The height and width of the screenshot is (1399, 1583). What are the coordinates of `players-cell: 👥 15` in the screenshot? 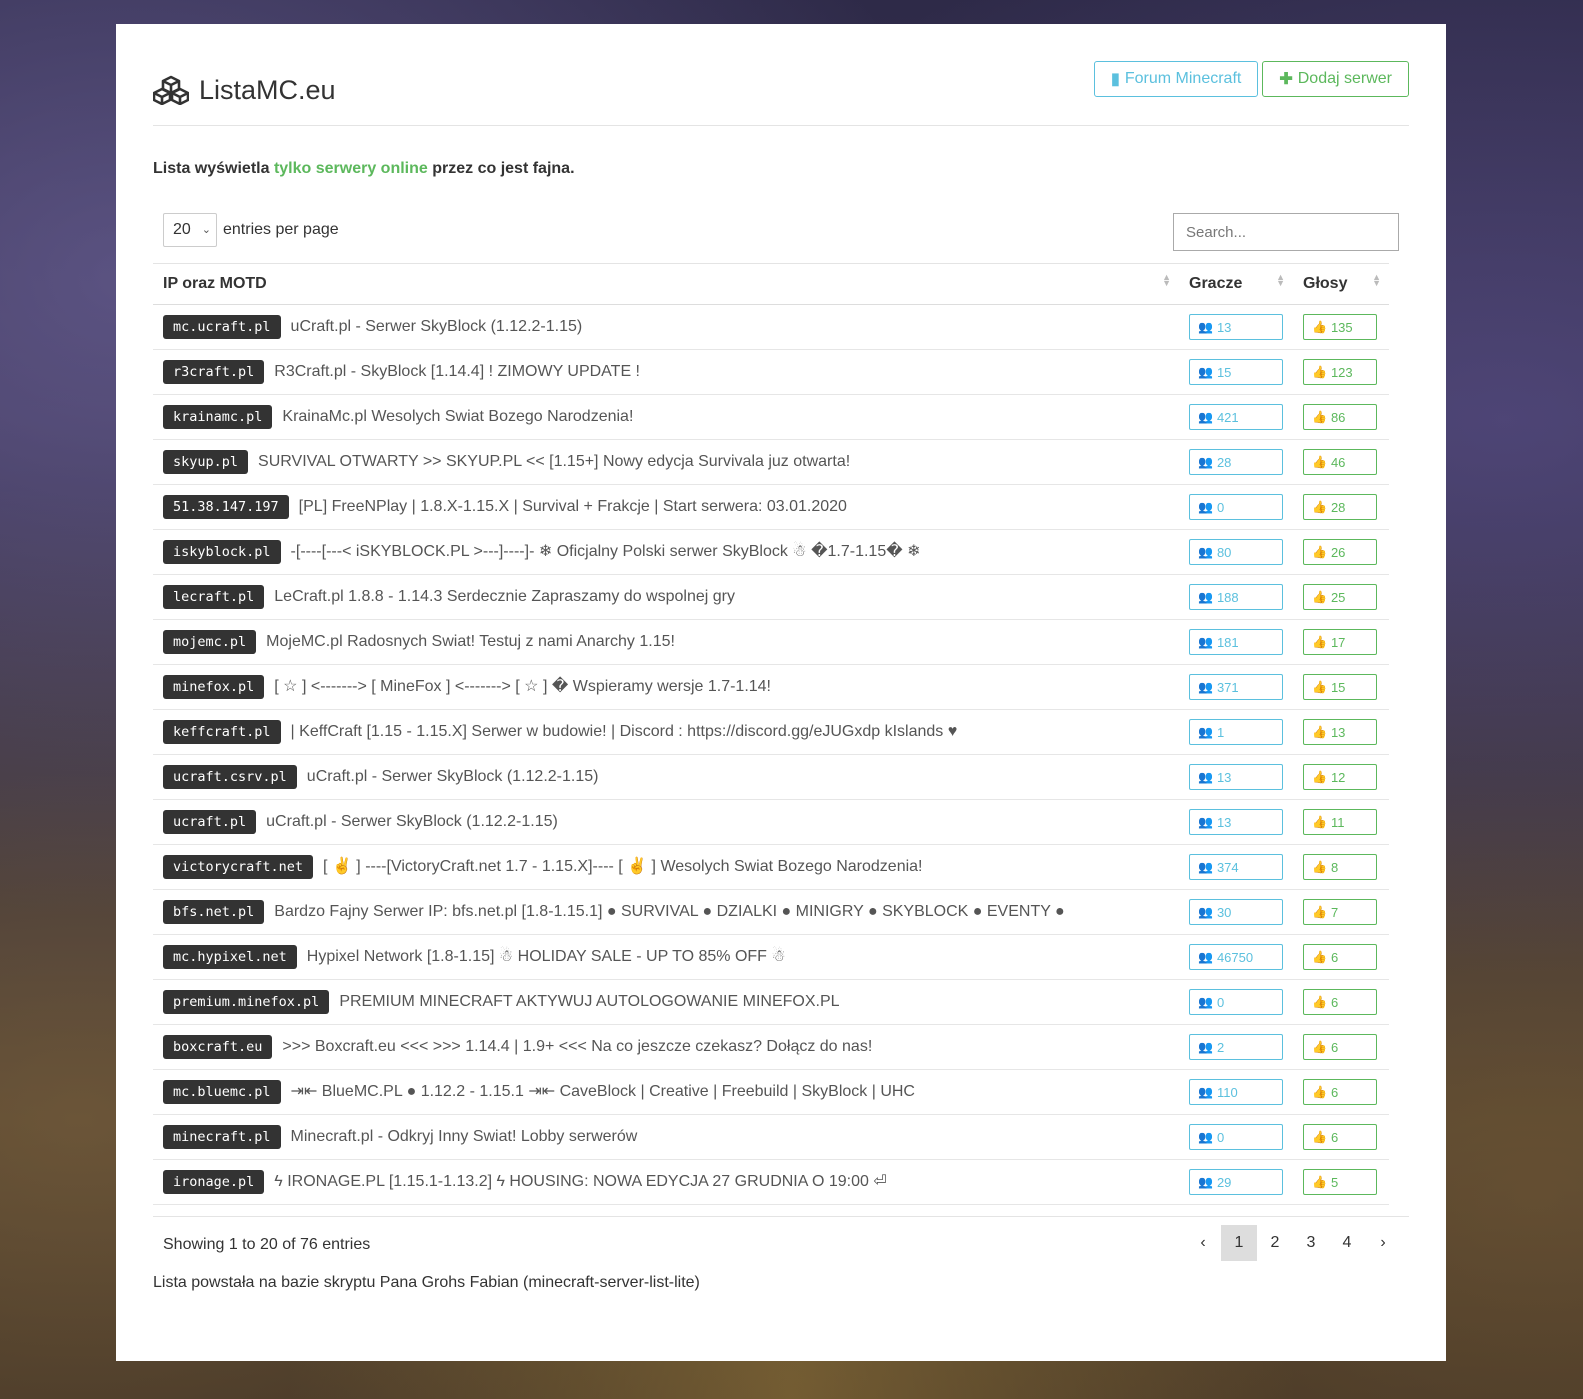 It's located at (1236, 372).